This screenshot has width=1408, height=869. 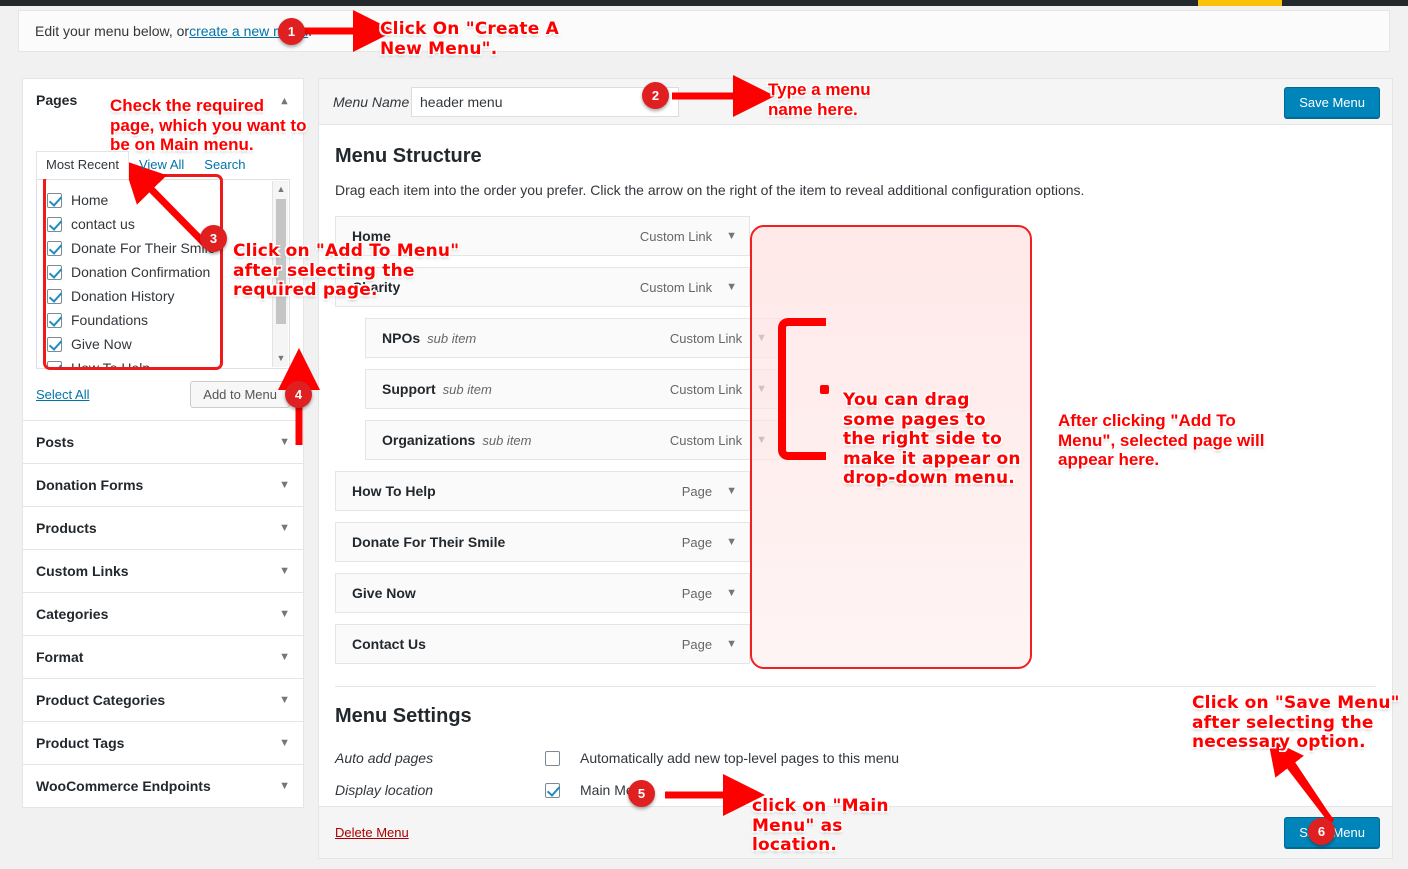 What do you see at coordinates (384, 593) in the screenshot?
I see `menu-item-title: Give Now` at bounding box center [384, 593].